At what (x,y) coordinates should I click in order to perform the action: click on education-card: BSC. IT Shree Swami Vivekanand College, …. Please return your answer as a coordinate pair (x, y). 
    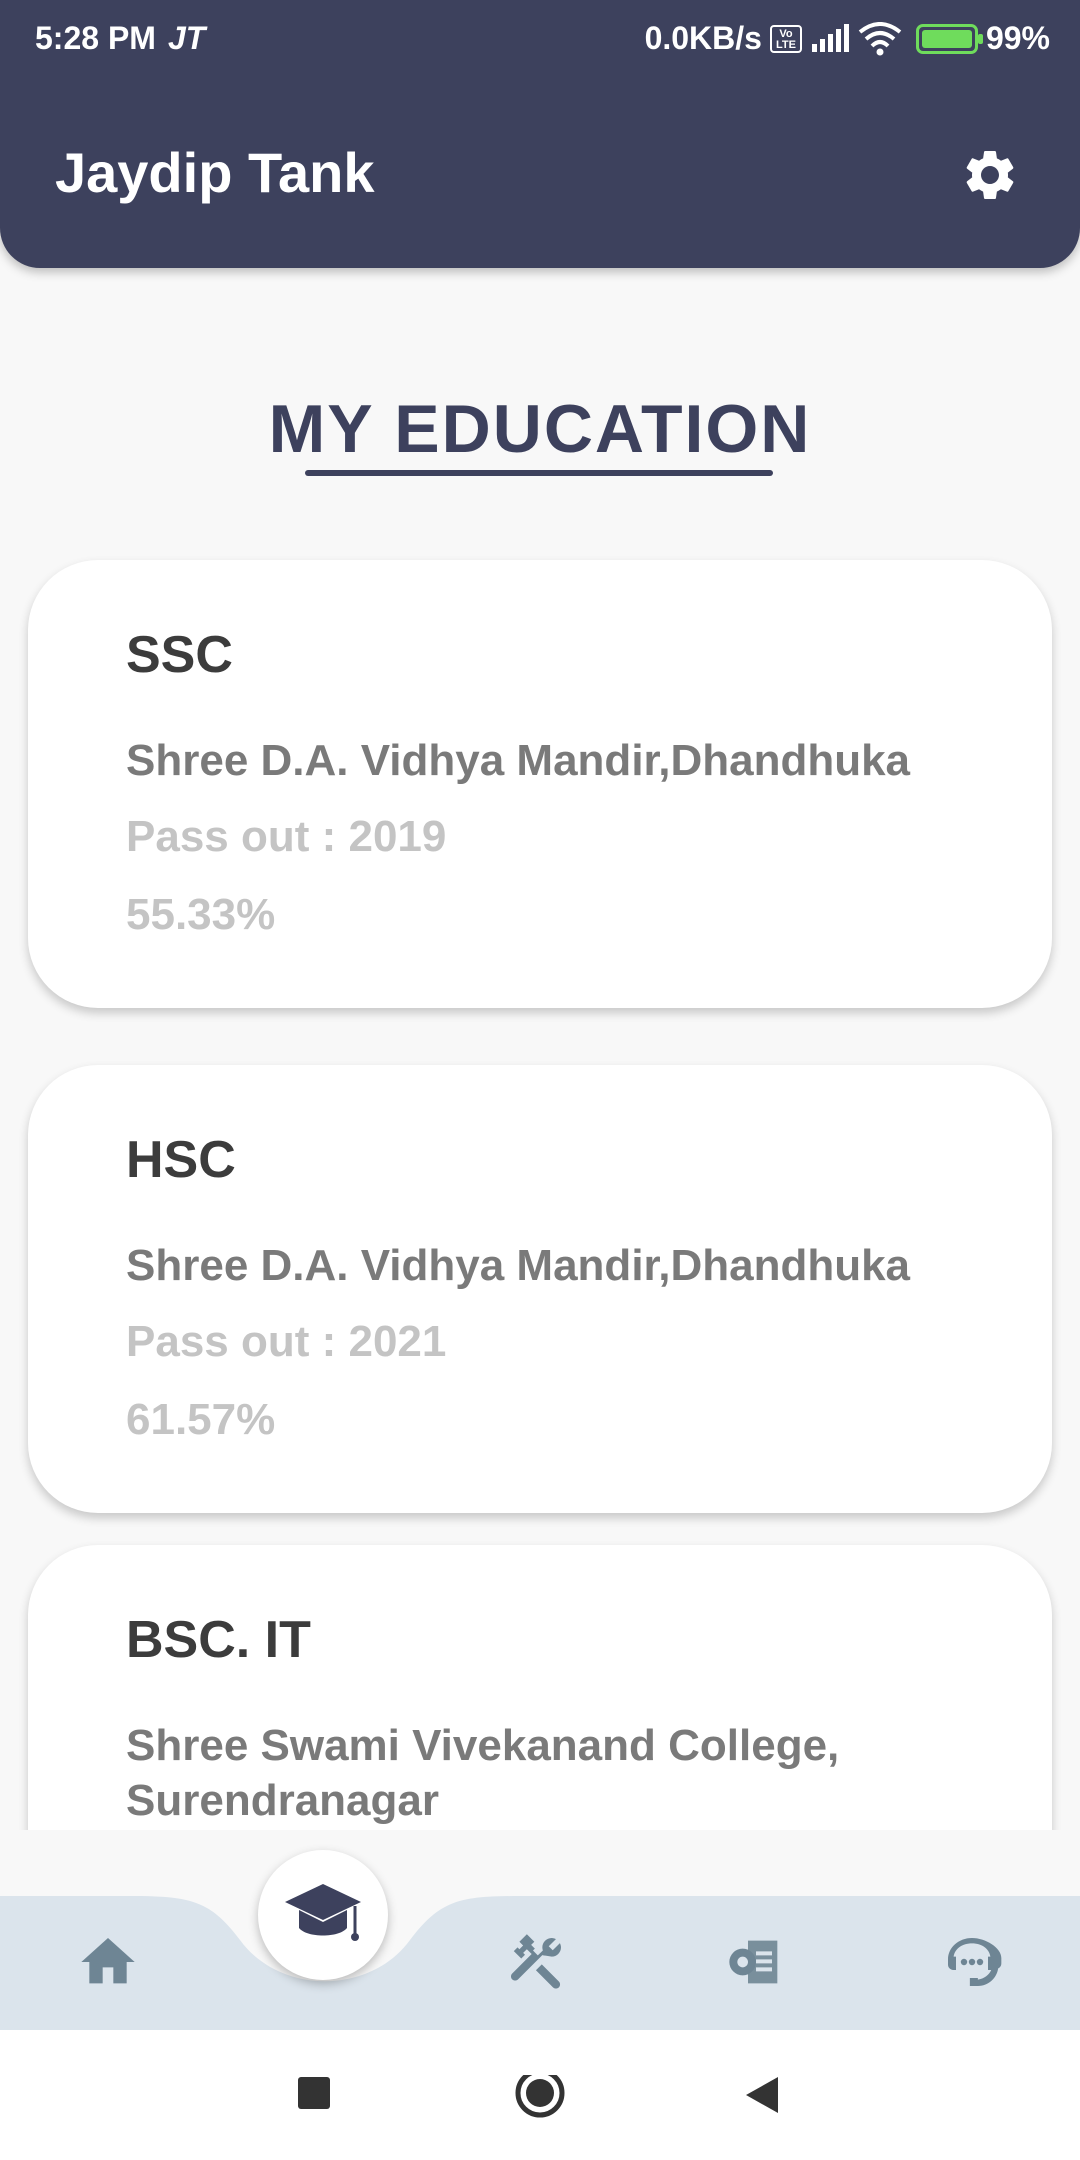
    Looking at the image, I should click on (540, 1687).